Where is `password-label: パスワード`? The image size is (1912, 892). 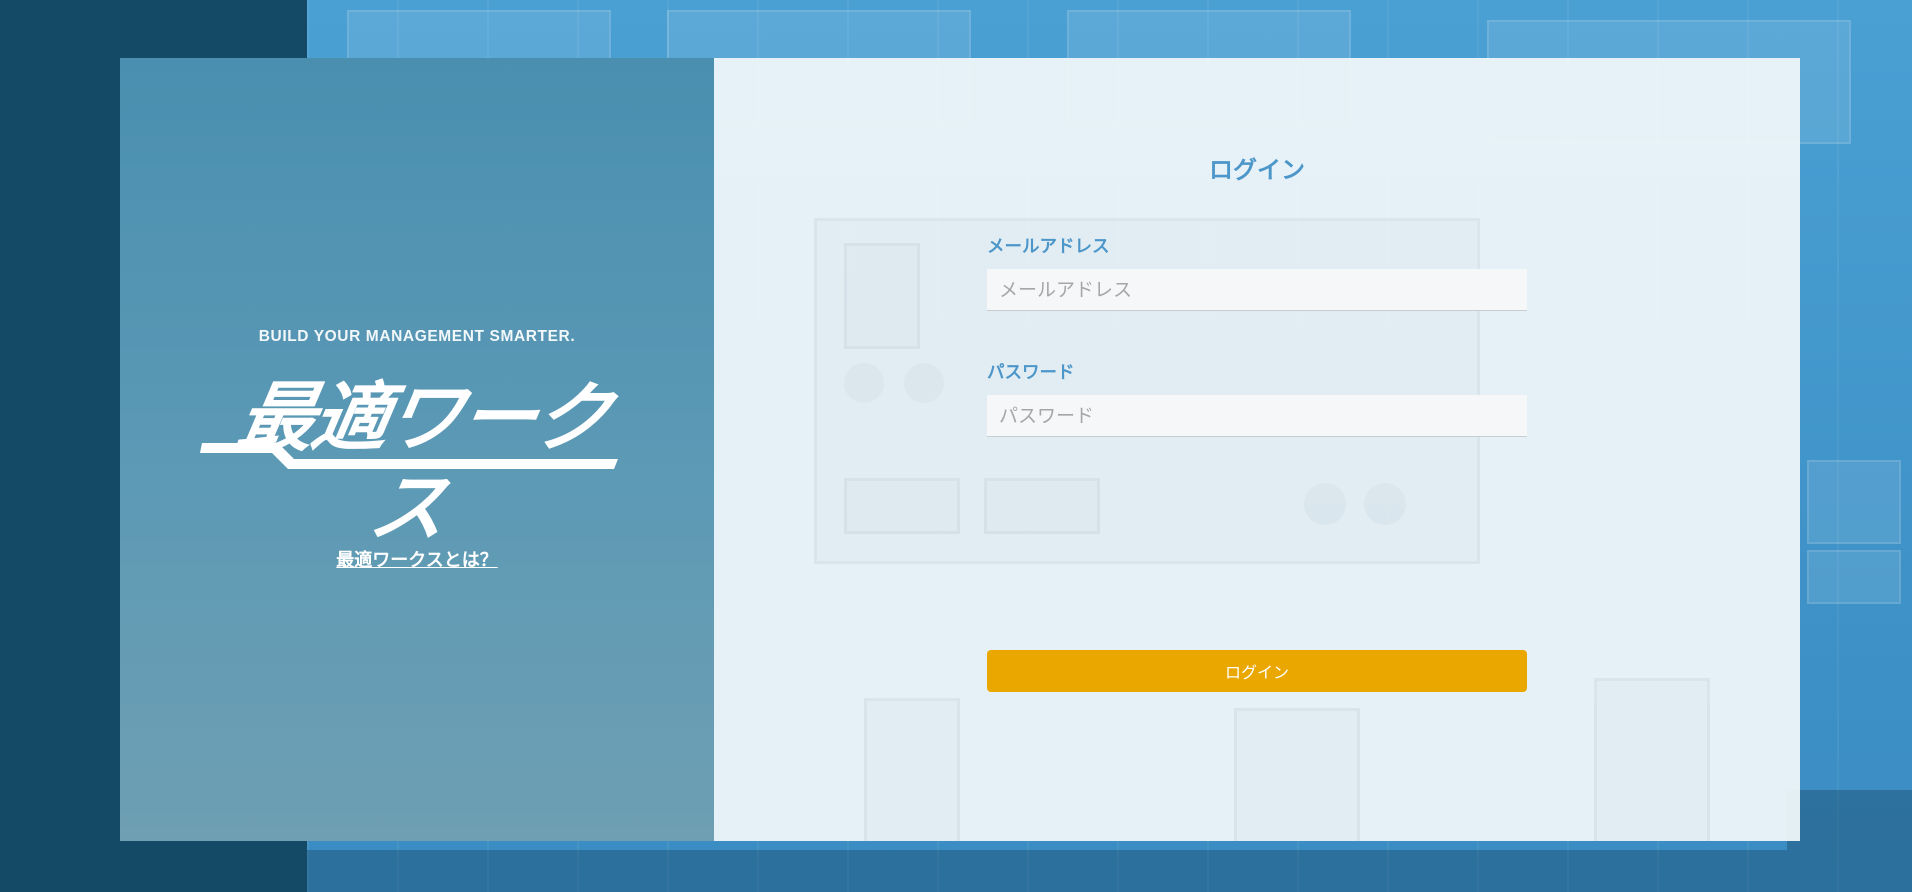
password-label: パスワード is located at coordinates (1031, 373).